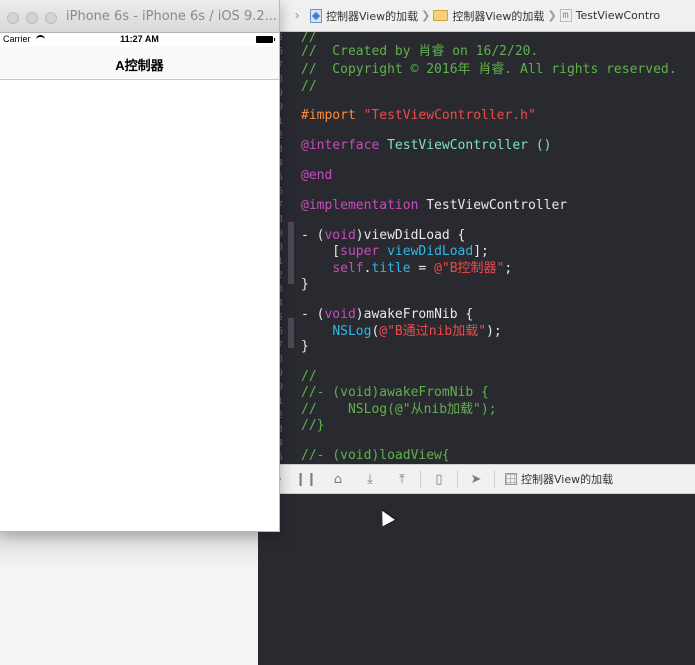 The width and height of the screenshot is (695, 665). What do you see at coordinates (13, 18) in the screenshot?
I see `close-window-button` at bounding box center [13, 18].